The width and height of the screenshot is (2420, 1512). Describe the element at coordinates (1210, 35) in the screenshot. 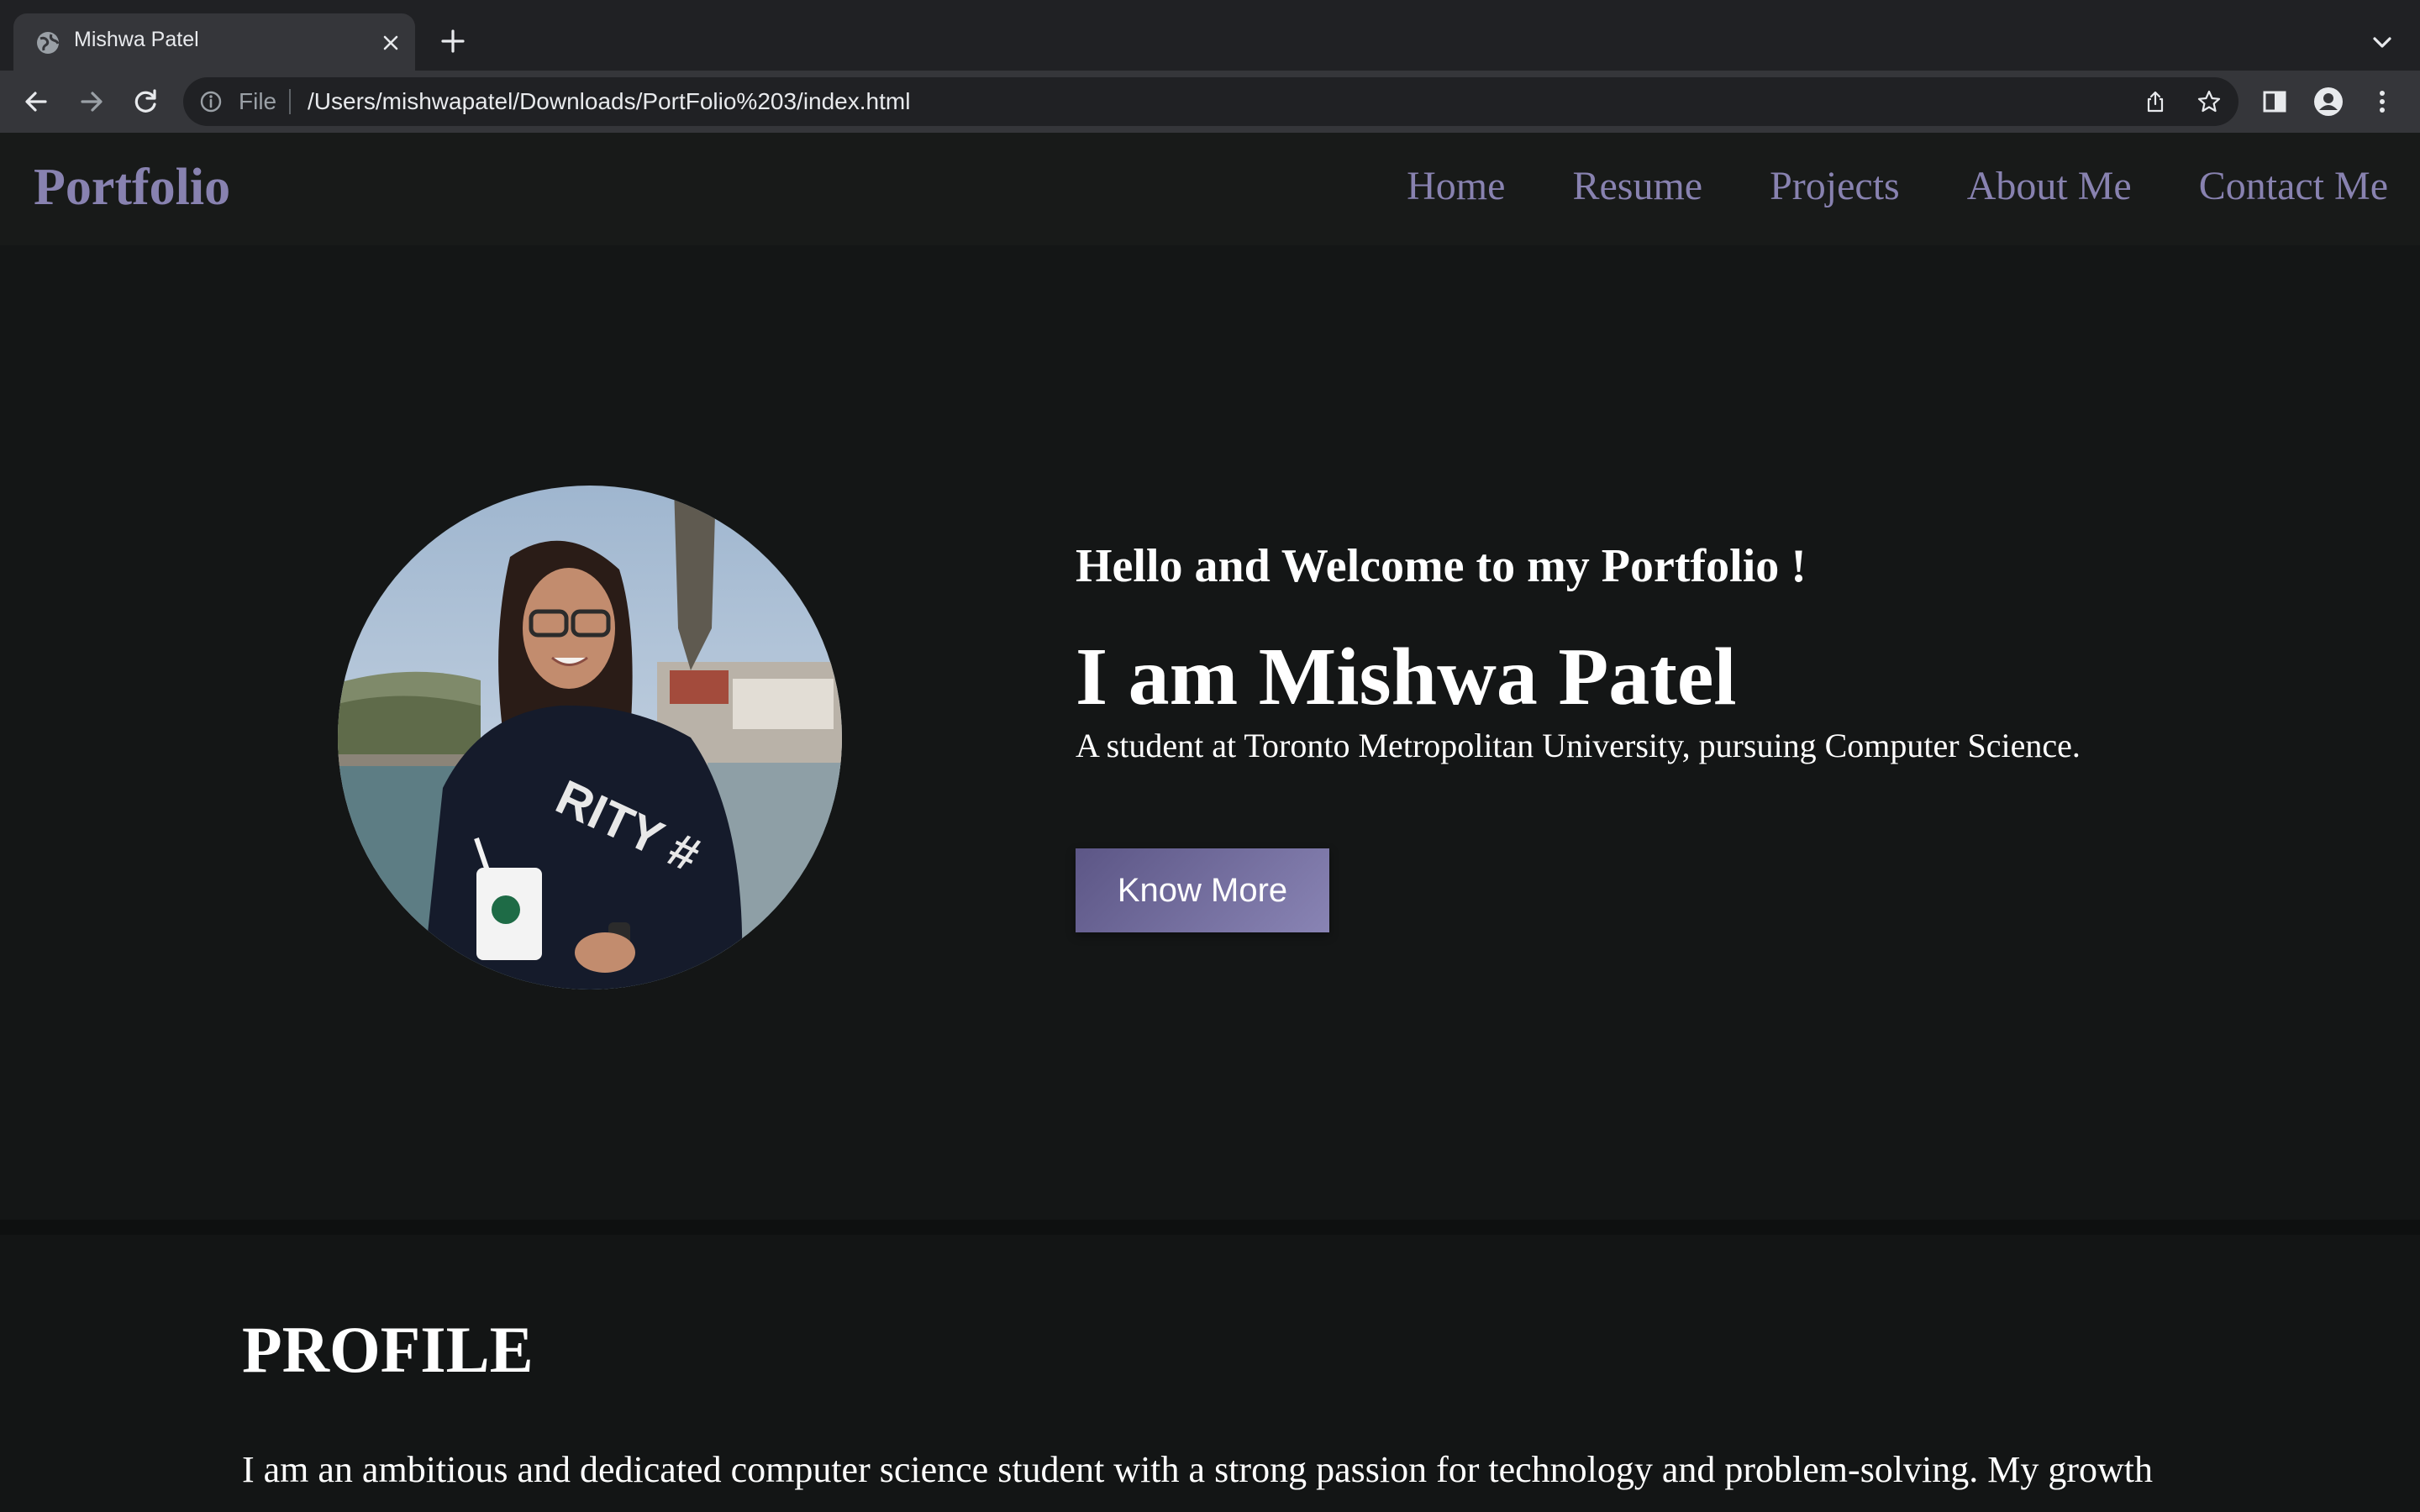

I see `browser-tab-strip: Mishwa Patel` at that location.